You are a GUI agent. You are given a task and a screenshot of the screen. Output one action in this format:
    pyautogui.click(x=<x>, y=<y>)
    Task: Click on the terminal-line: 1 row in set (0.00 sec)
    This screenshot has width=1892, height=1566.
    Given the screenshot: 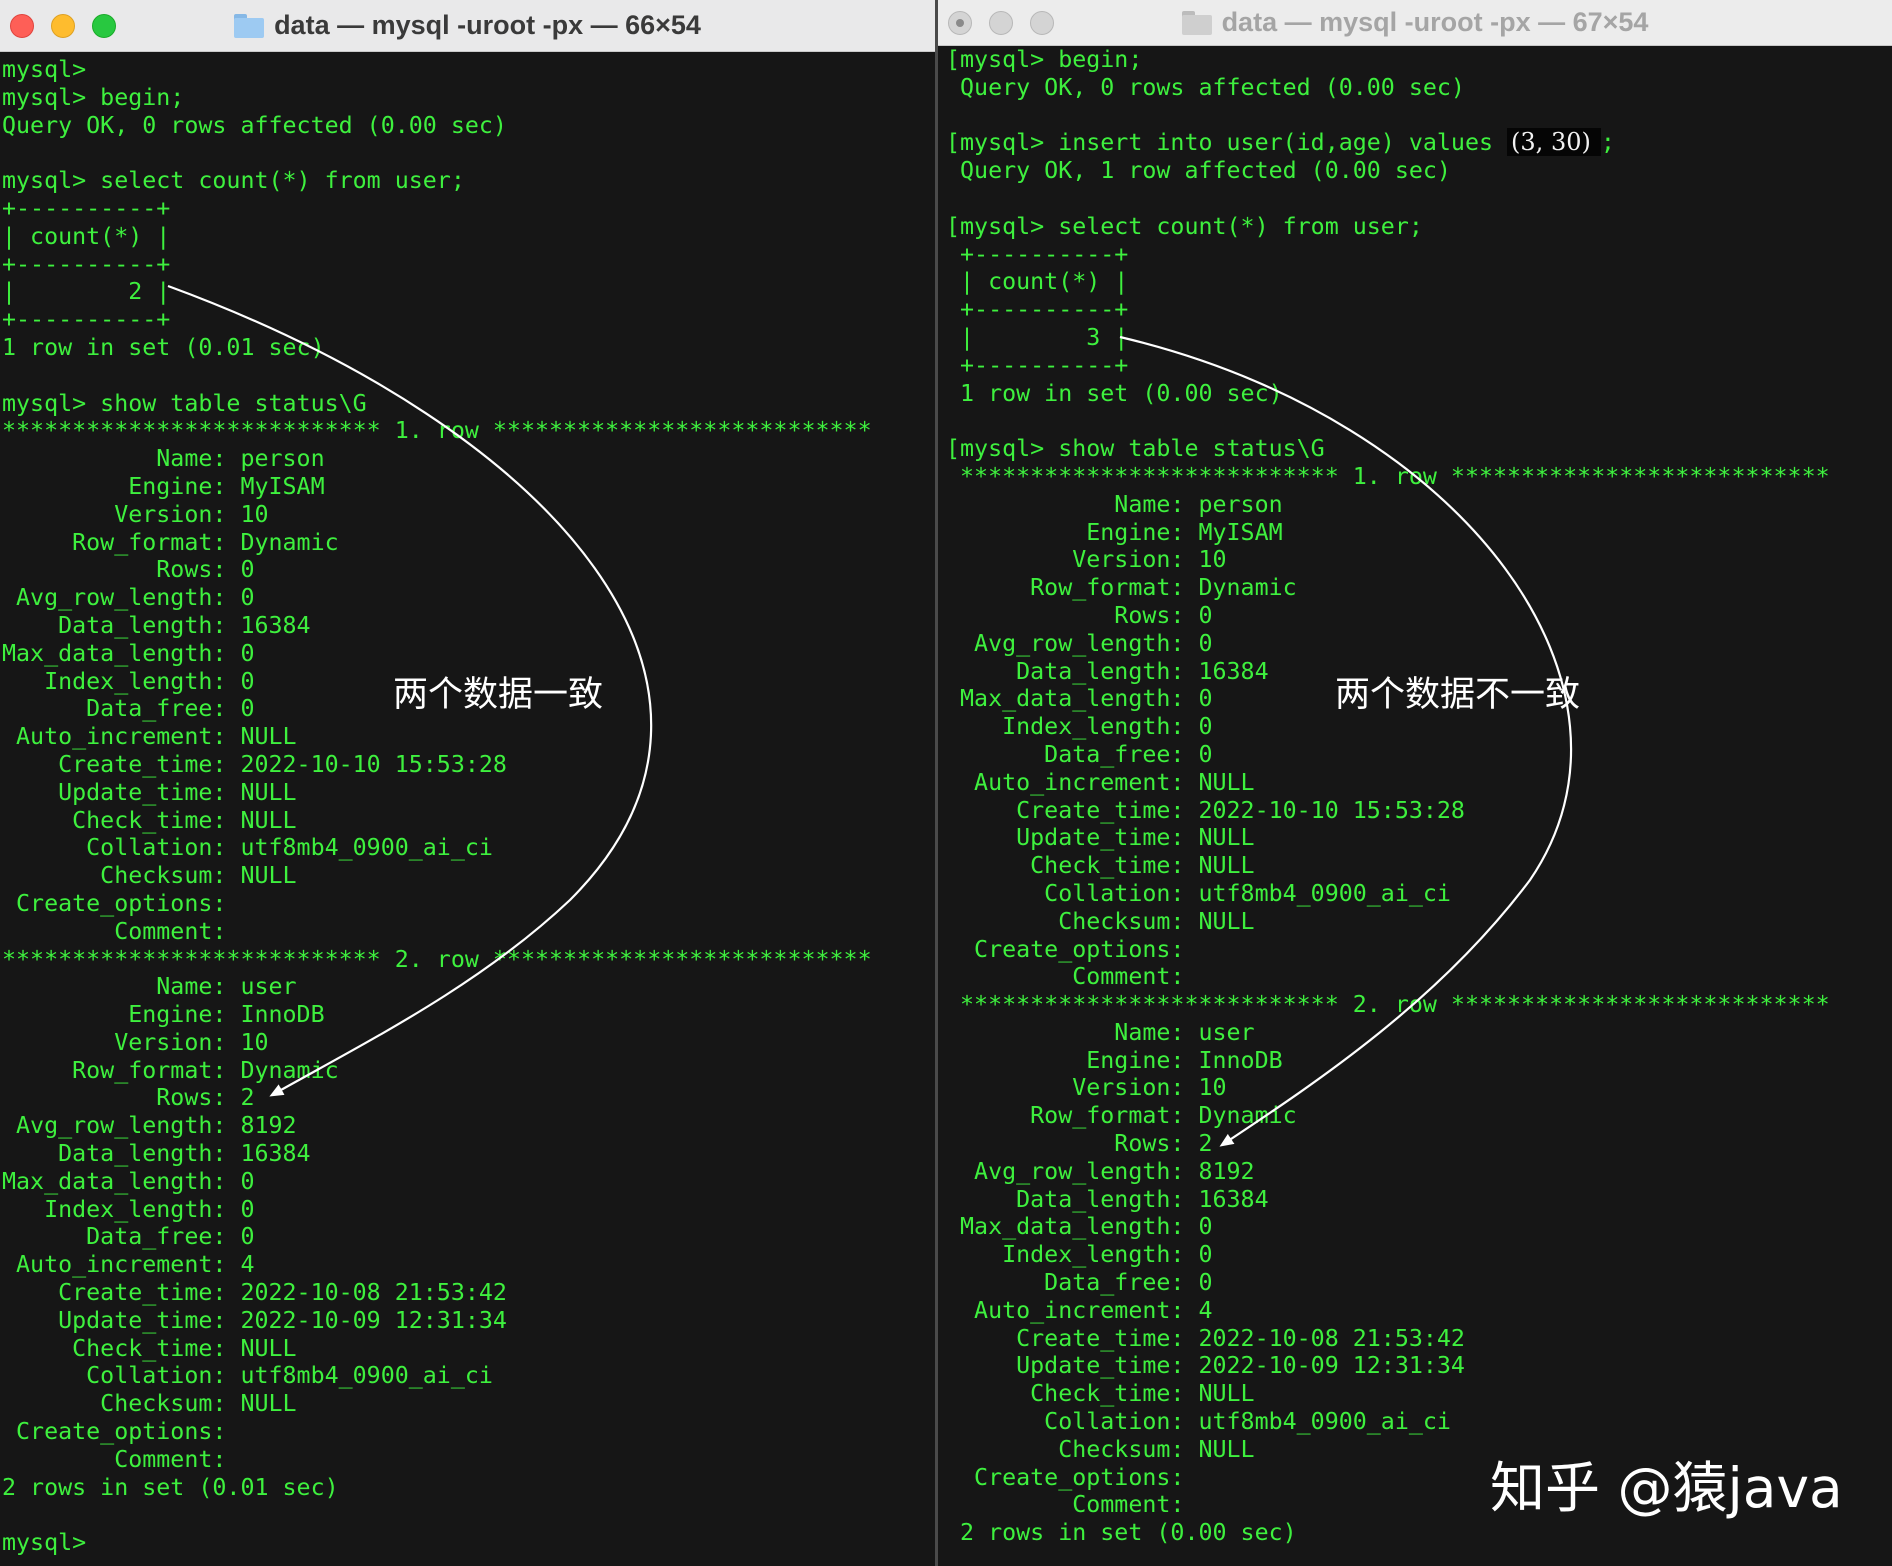 What is the action you would take?
    pyautogui.click(x=1419, y=394)
    